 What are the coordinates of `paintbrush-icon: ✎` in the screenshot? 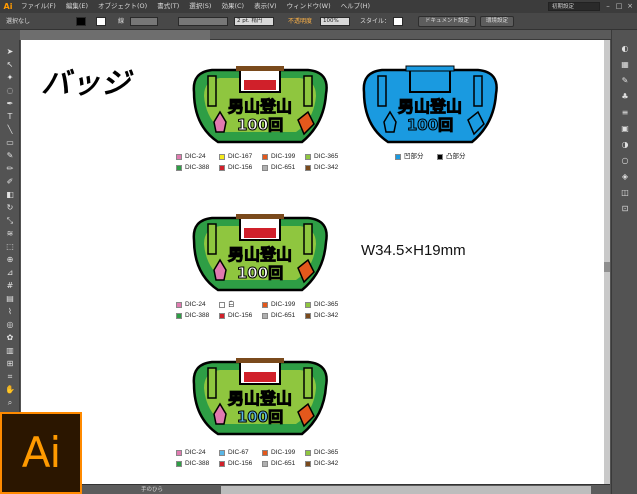 It's located at (10, 156).